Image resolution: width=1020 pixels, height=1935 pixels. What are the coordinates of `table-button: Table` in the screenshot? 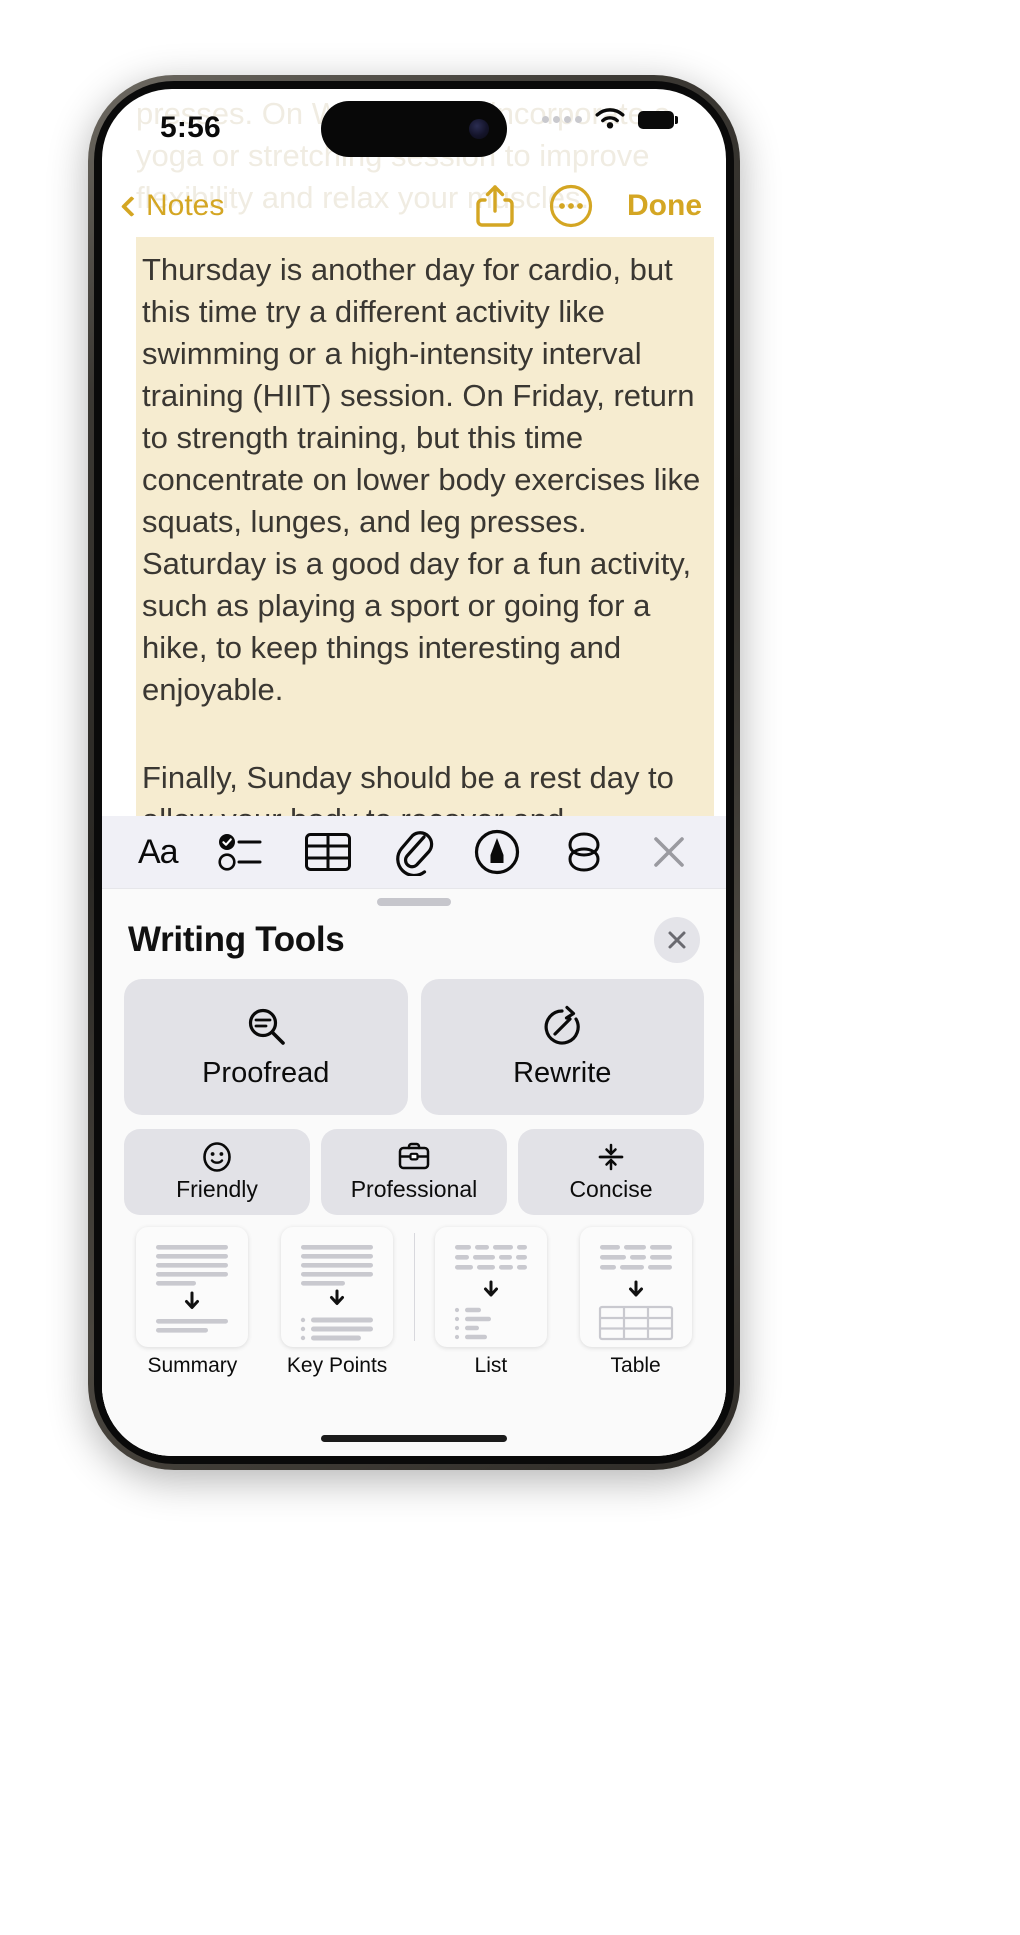 It's located at (635, 1302).